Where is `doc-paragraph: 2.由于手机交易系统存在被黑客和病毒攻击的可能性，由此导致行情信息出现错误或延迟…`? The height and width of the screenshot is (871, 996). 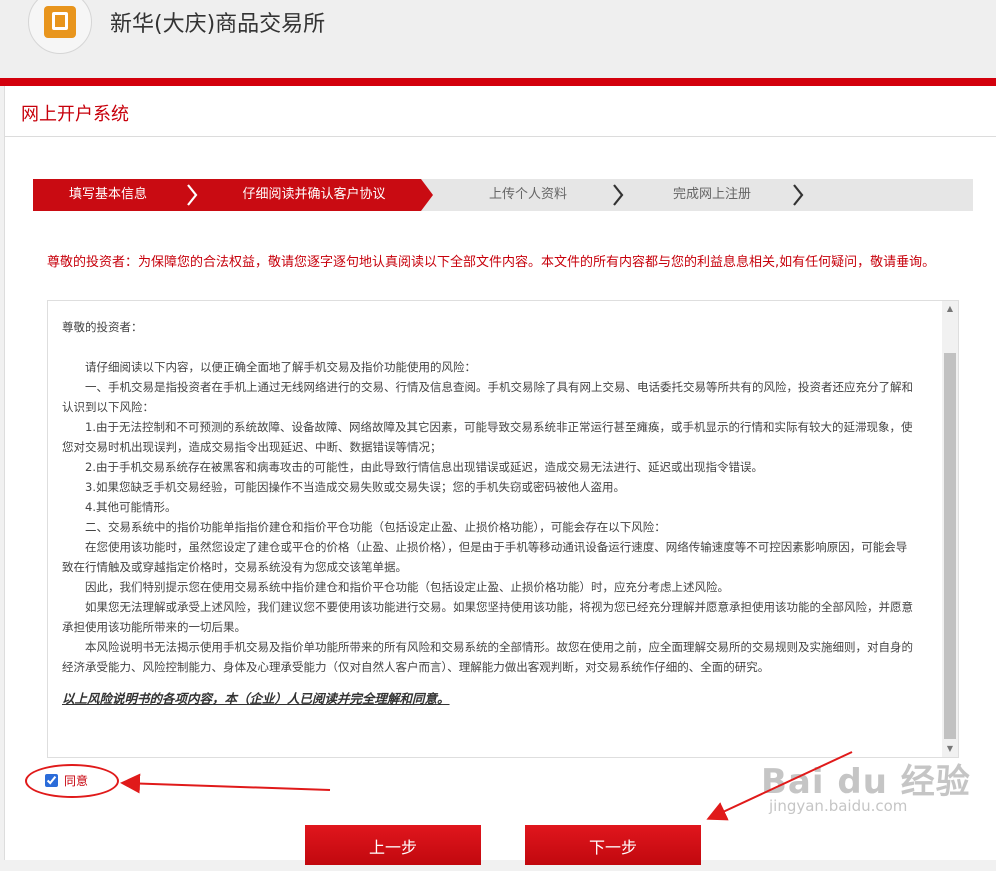 doc-paragraph: 2.由于手机交易系统存在被黑客和病毒攻击的可能性，由此导致行情信息出现错误或延迟… is located at coordinates (424, 467).